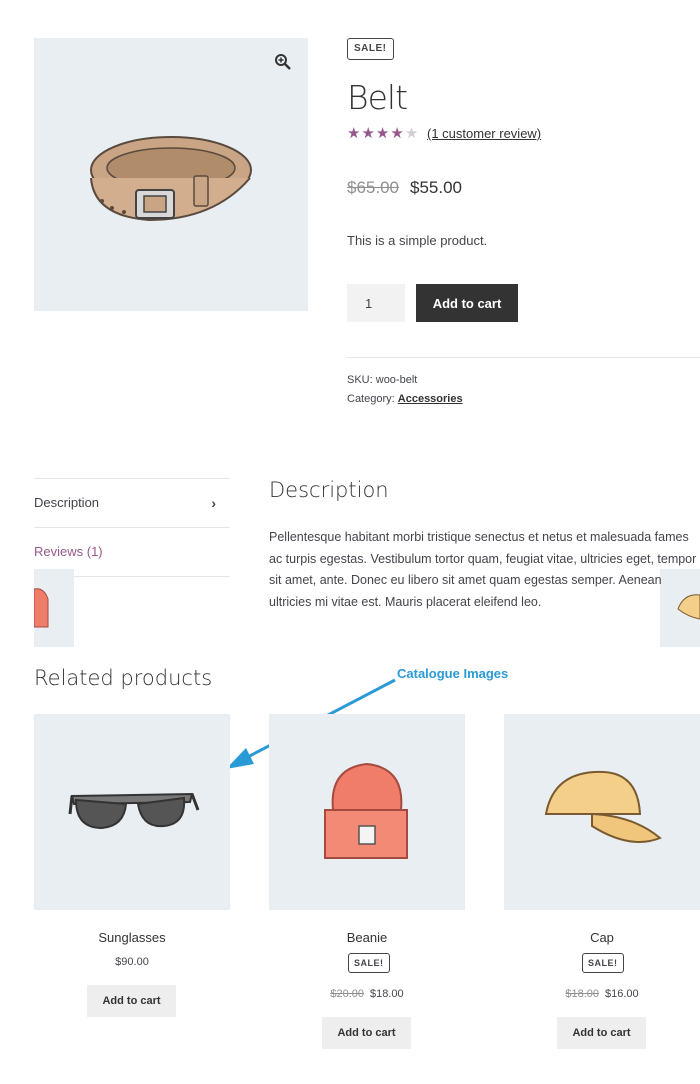 The height and width of the screenshot is (1084, 700). Describe the element at coordinates (67, 502) in the screenshot. I see `tab-label: Description` at that location.